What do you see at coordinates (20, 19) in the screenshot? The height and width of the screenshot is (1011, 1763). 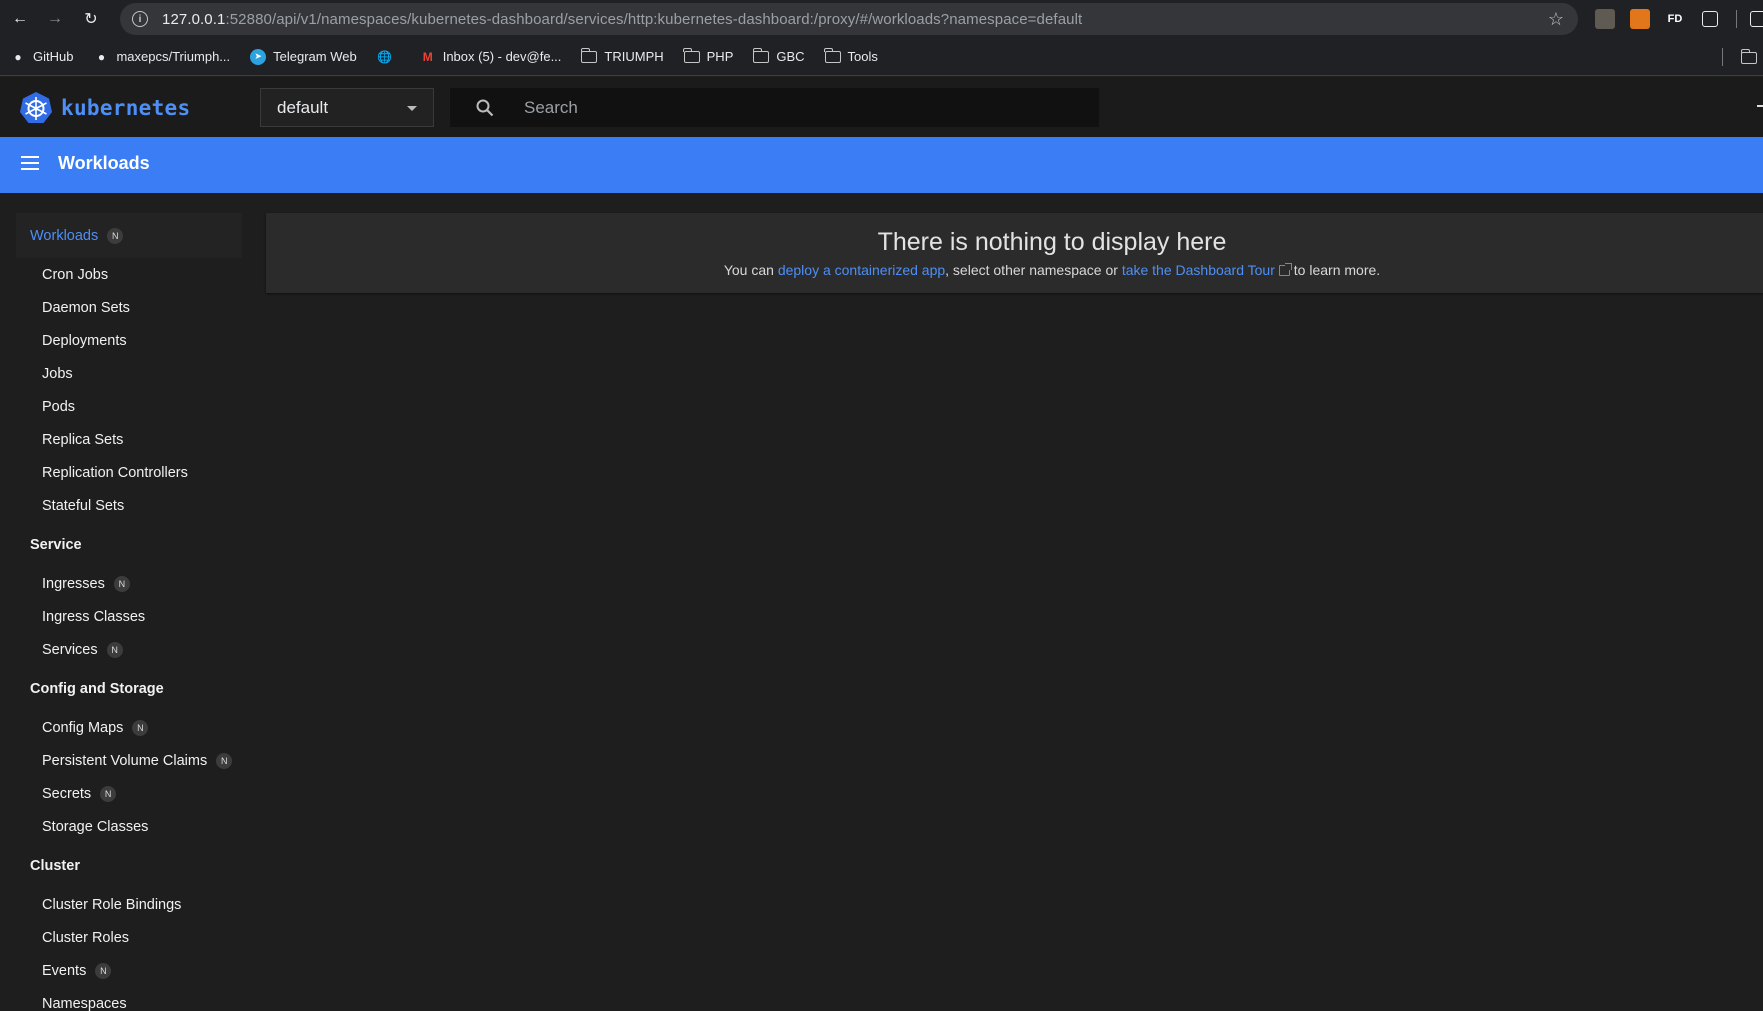 I see `back-icon: ←` at bounding box center [20, 19].